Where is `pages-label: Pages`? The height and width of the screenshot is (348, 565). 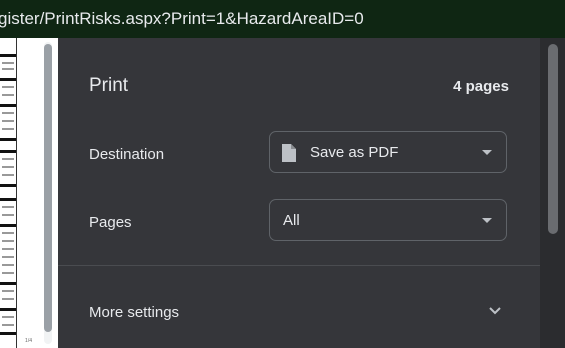
pages-label: Pages is located at coordinates (110, 222).